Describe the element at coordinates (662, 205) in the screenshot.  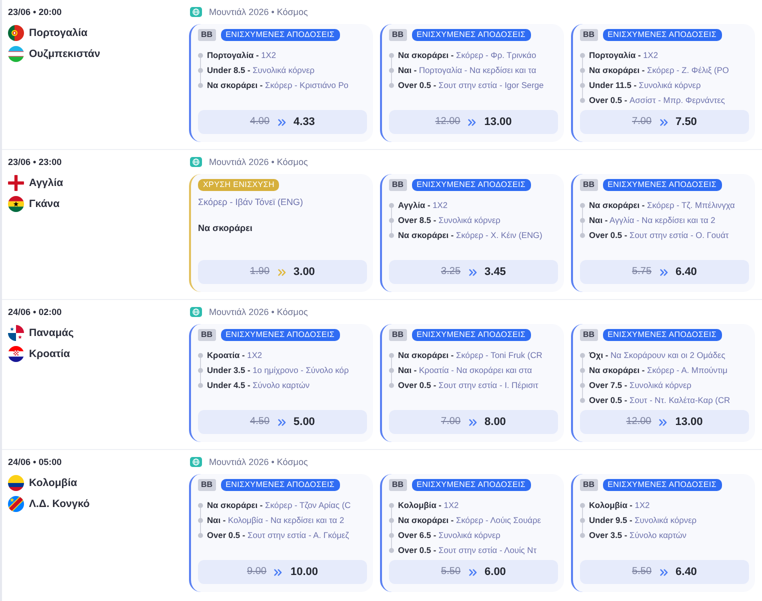
I see `selection-text: Να σκοράρει - Σκόρερ - Τζ. Μπέλινγχα` at that location.